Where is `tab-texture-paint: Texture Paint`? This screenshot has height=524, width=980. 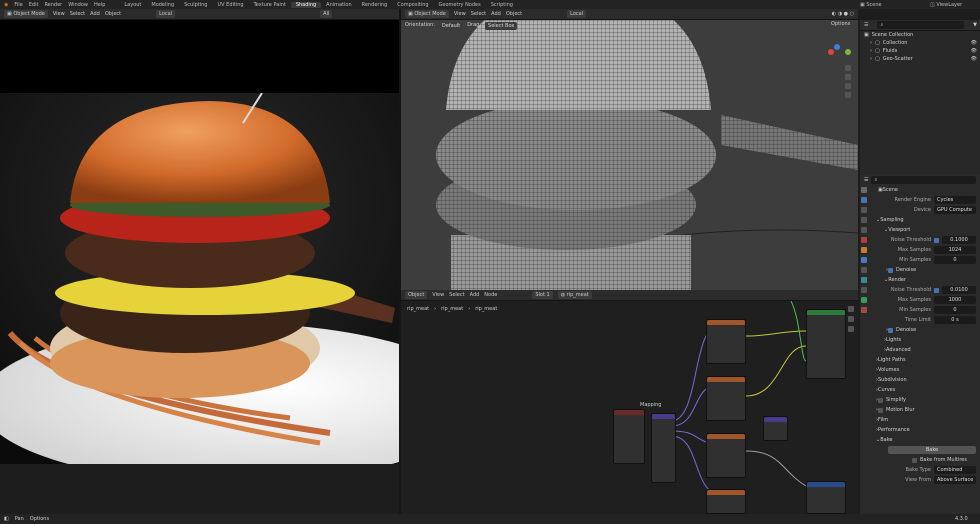 tab-texture-paint: Texture Paint is located at coordinates (270, 5).